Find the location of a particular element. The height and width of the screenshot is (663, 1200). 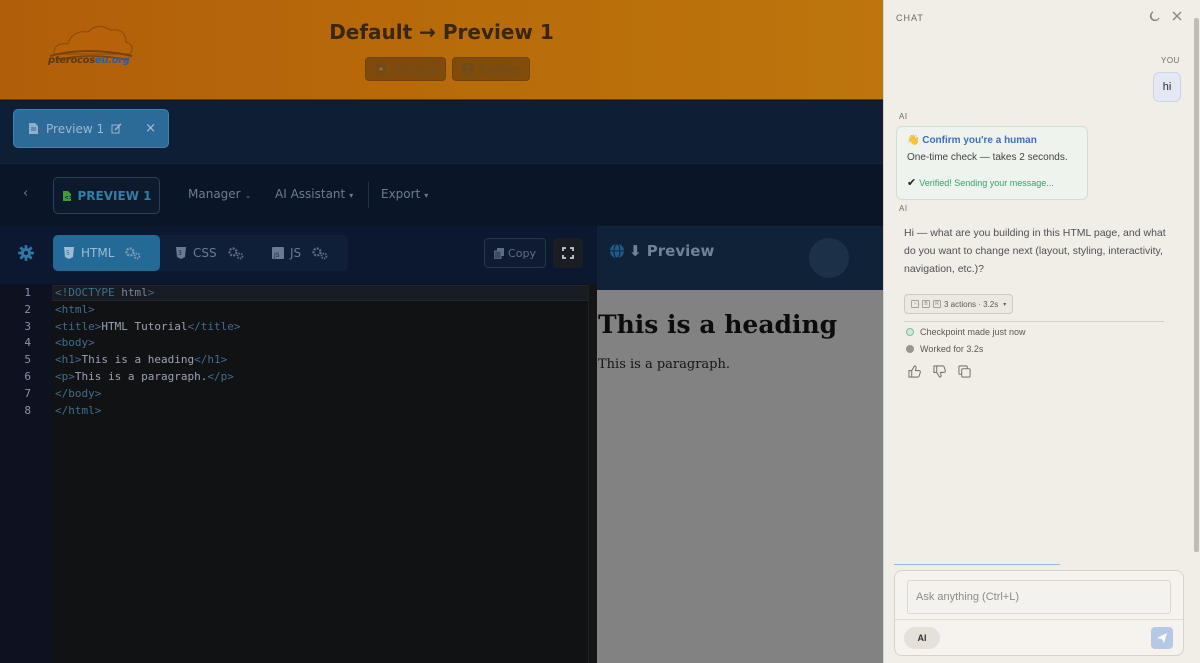

thumbs-up-icon is located at coordinates (914, 371).